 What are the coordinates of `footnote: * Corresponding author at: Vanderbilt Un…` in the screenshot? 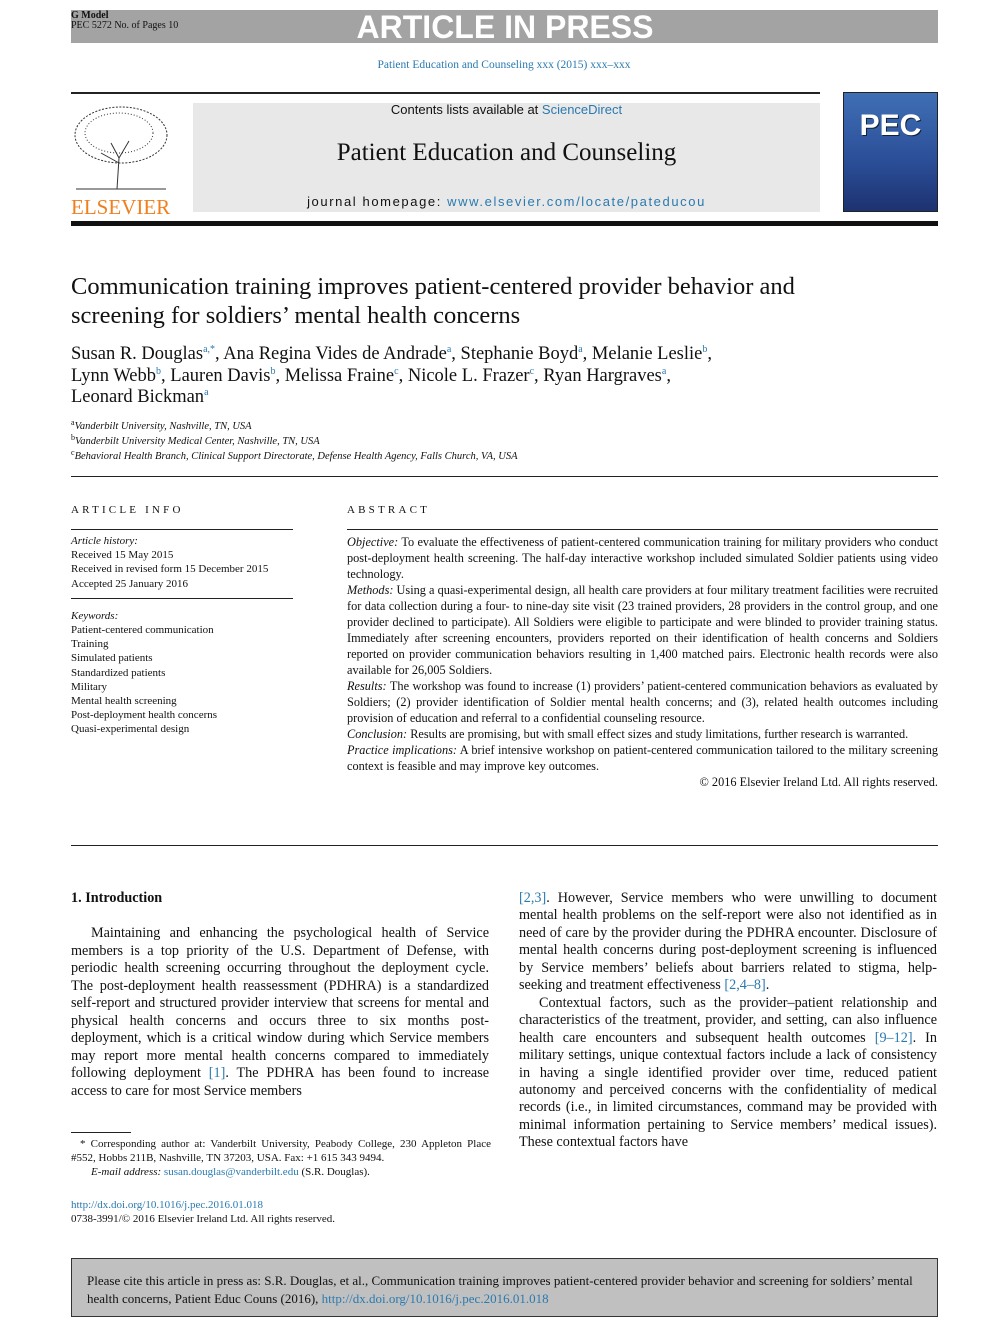 It's located at (281, 1158).